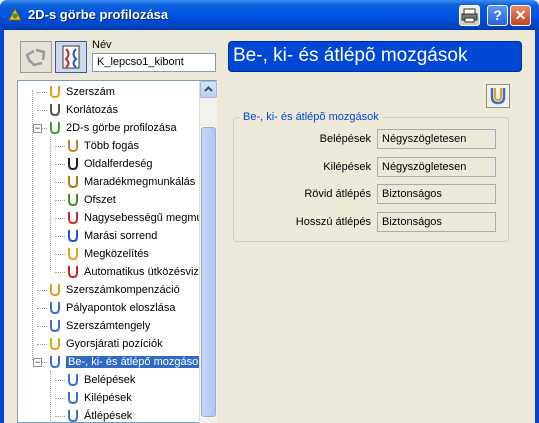 Image resolution: width=539 pixels, height=423 pixels. Describe the element at coordinates (55, 344) in the screenshot. I see `rapid-positions-icon` at that location.